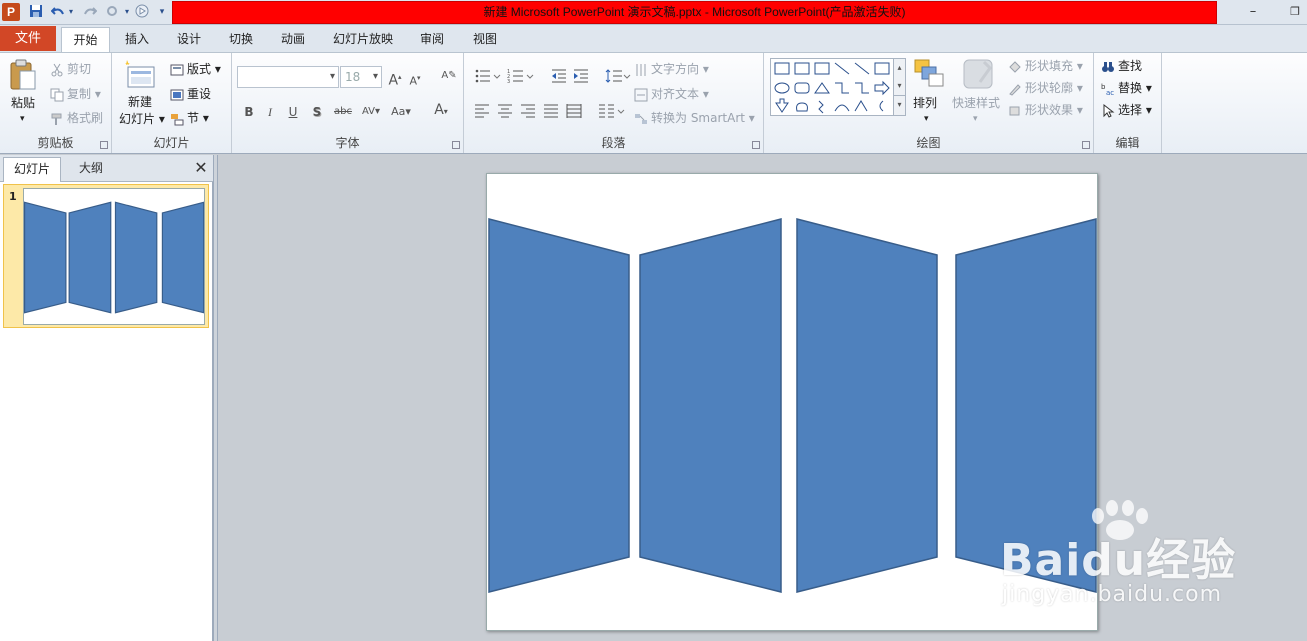  Describe the element at coordinates (317, 112) in the screenshot. I see `text-shadow-icon: S` at that location.